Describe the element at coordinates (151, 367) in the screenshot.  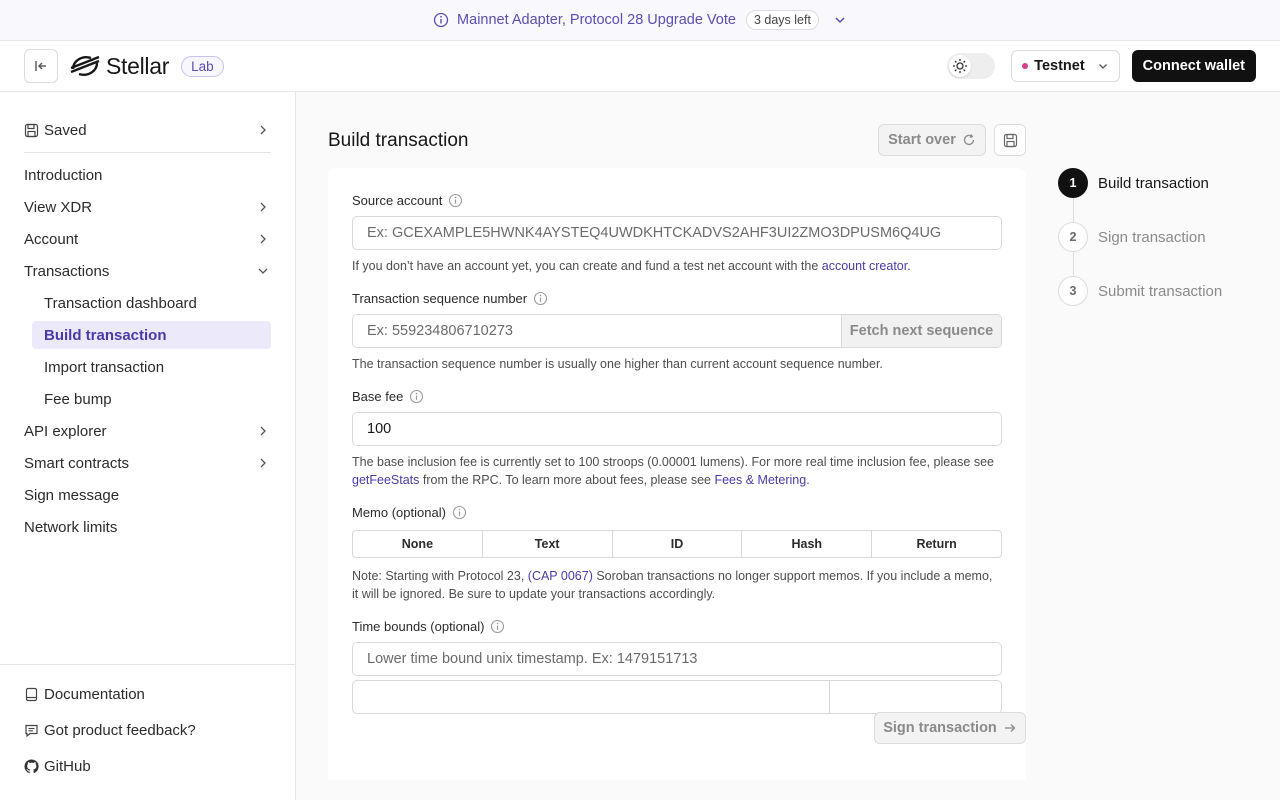
I see `sidebar-item-import-transaction: Import transaction` at that location.